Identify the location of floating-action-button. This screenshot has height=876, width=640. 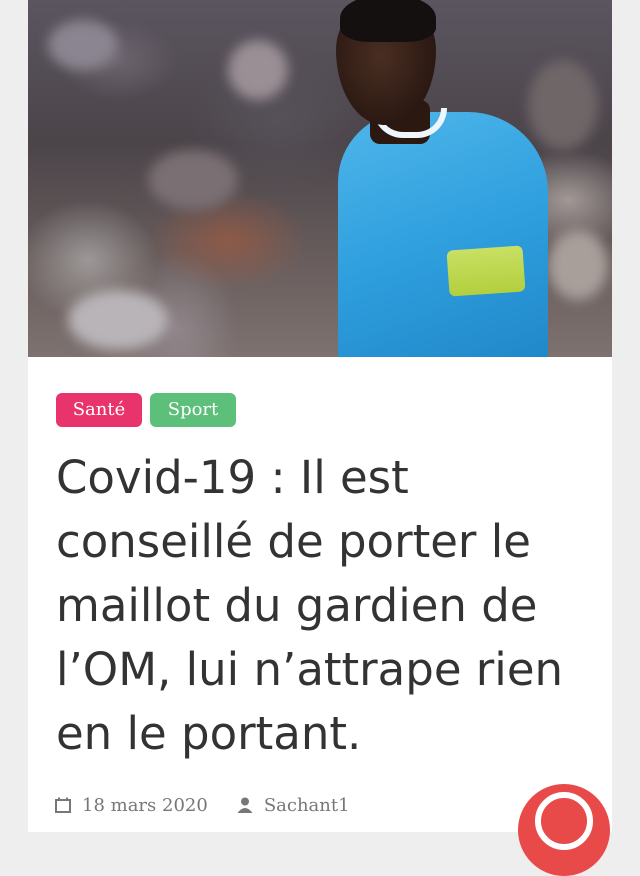
(564, 830).